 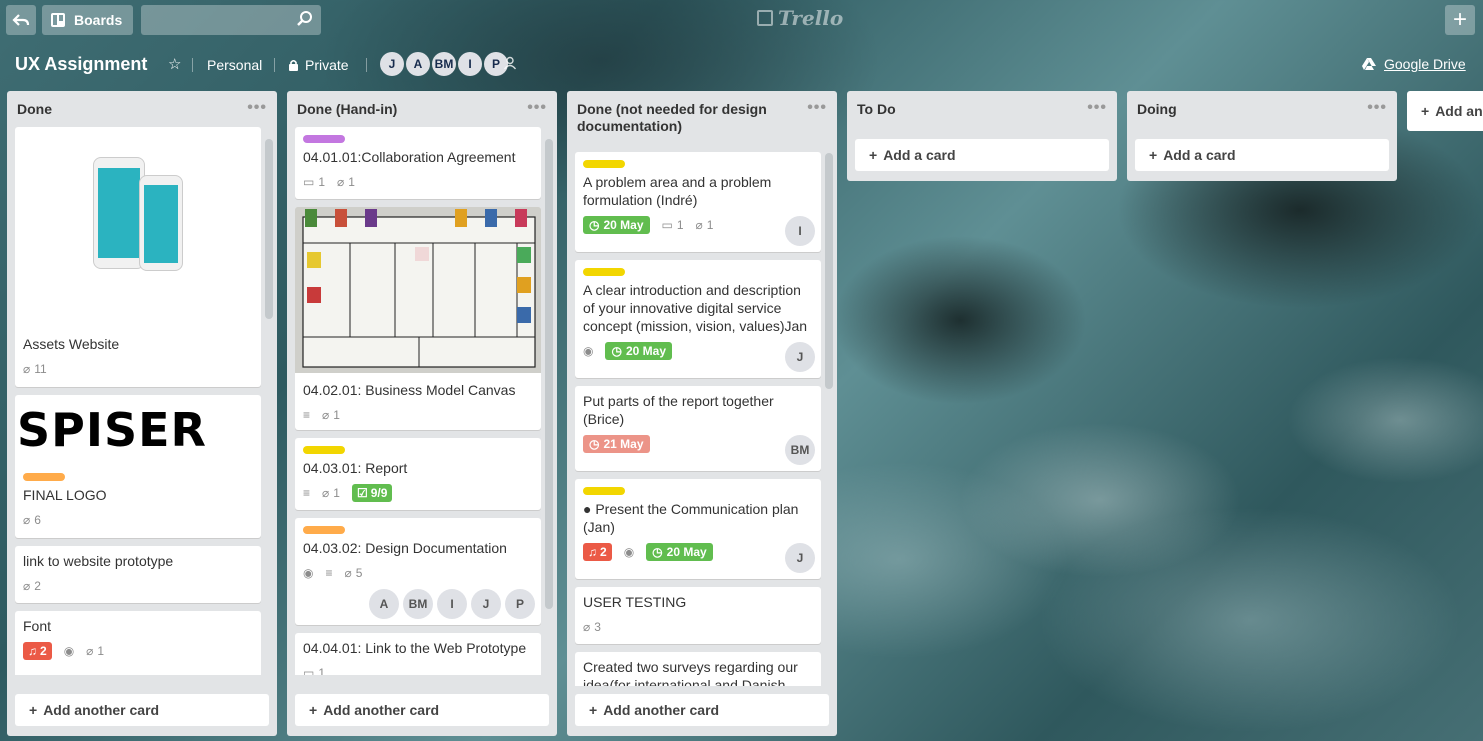 What do you see at coordinates (138, 466) in the screenshot?
I see `card: SPISER FINAL LOGO ⌀ 6` at bounding box center [138, 466].